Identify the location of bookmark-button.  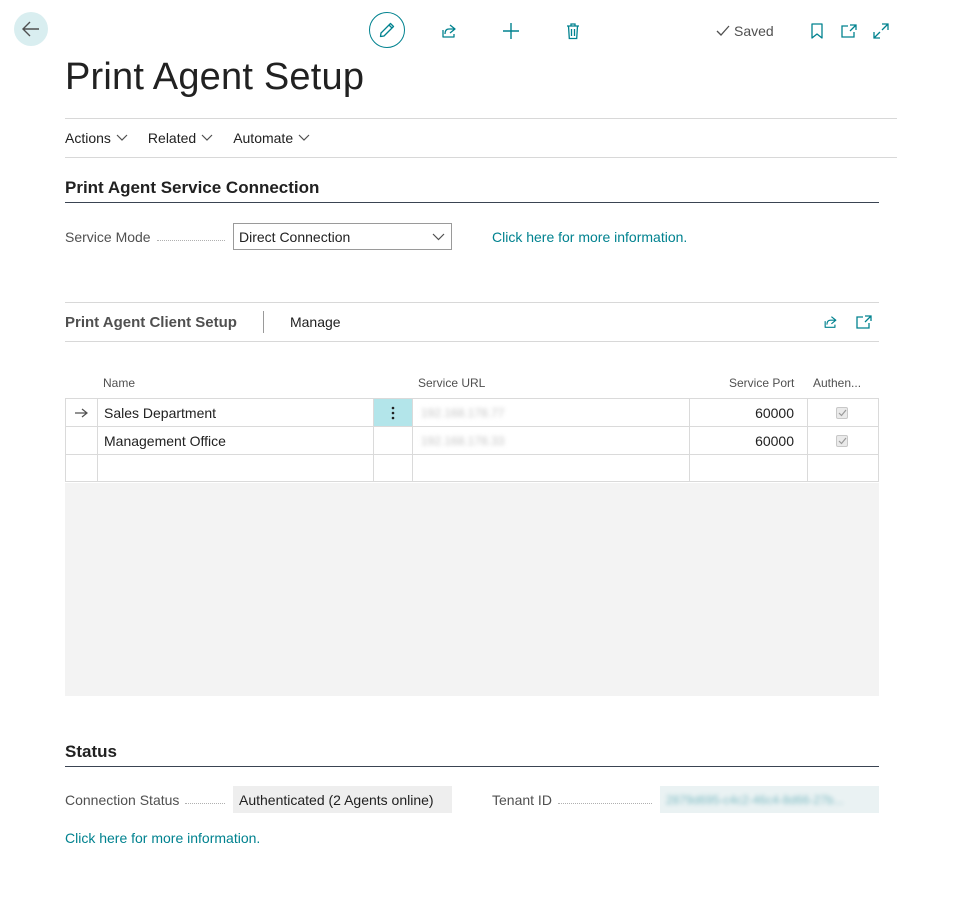
(817, 31).